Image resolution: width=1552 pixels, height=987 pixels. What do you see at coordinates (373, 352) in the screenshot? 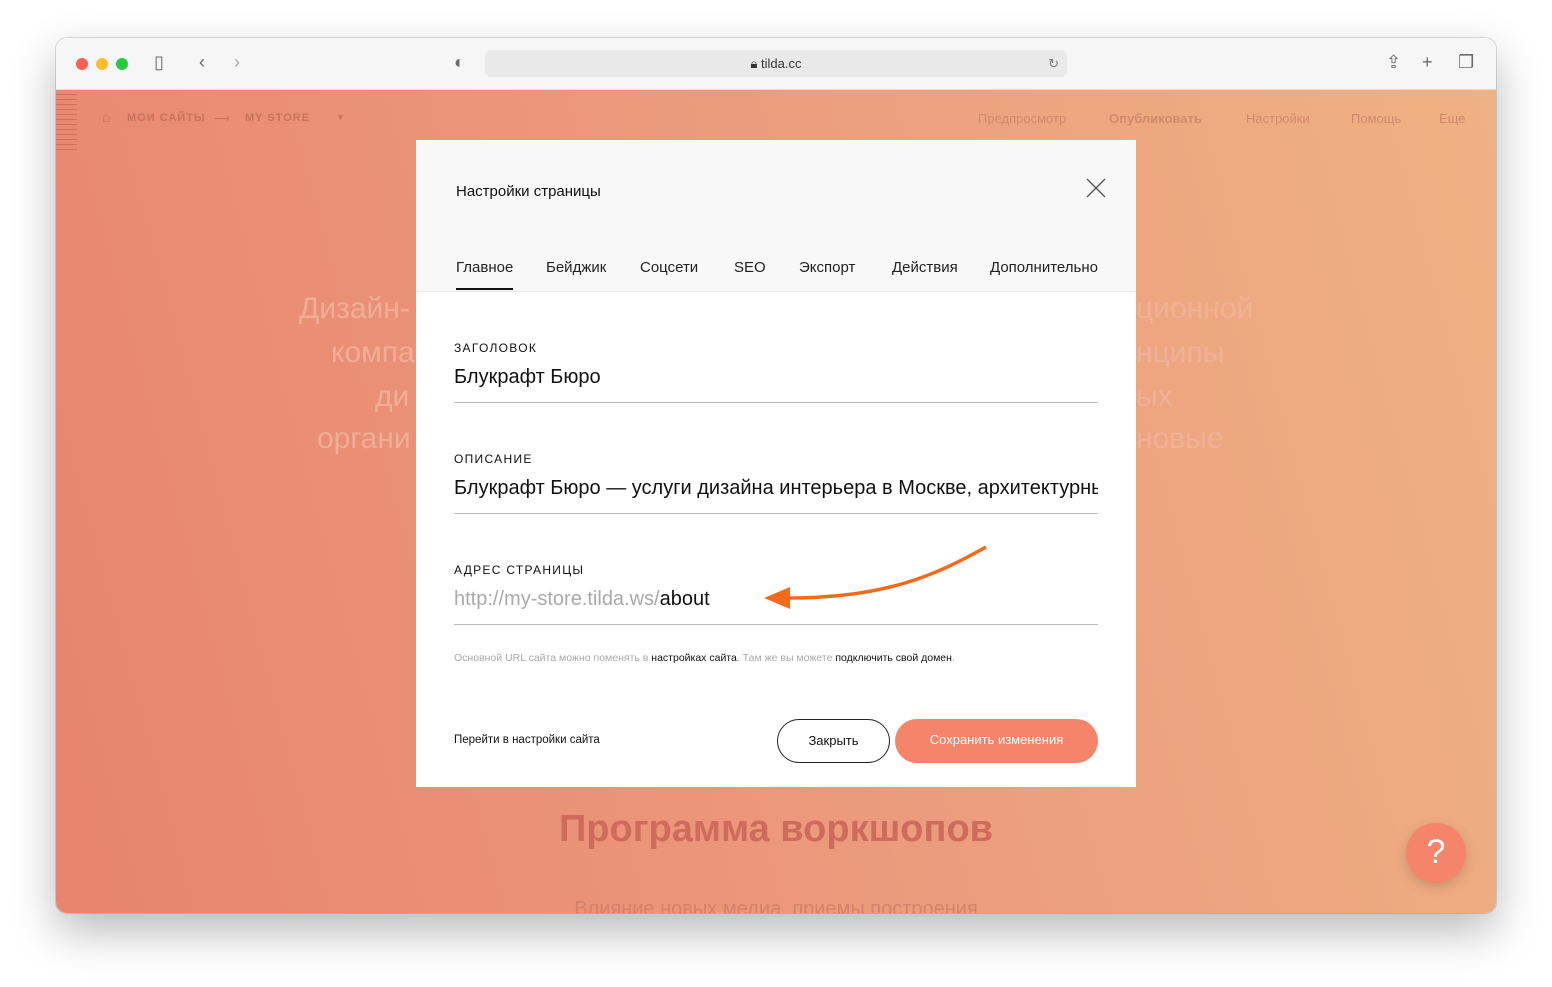
I see `bg-text: компа` at bounding box center [373, 352].